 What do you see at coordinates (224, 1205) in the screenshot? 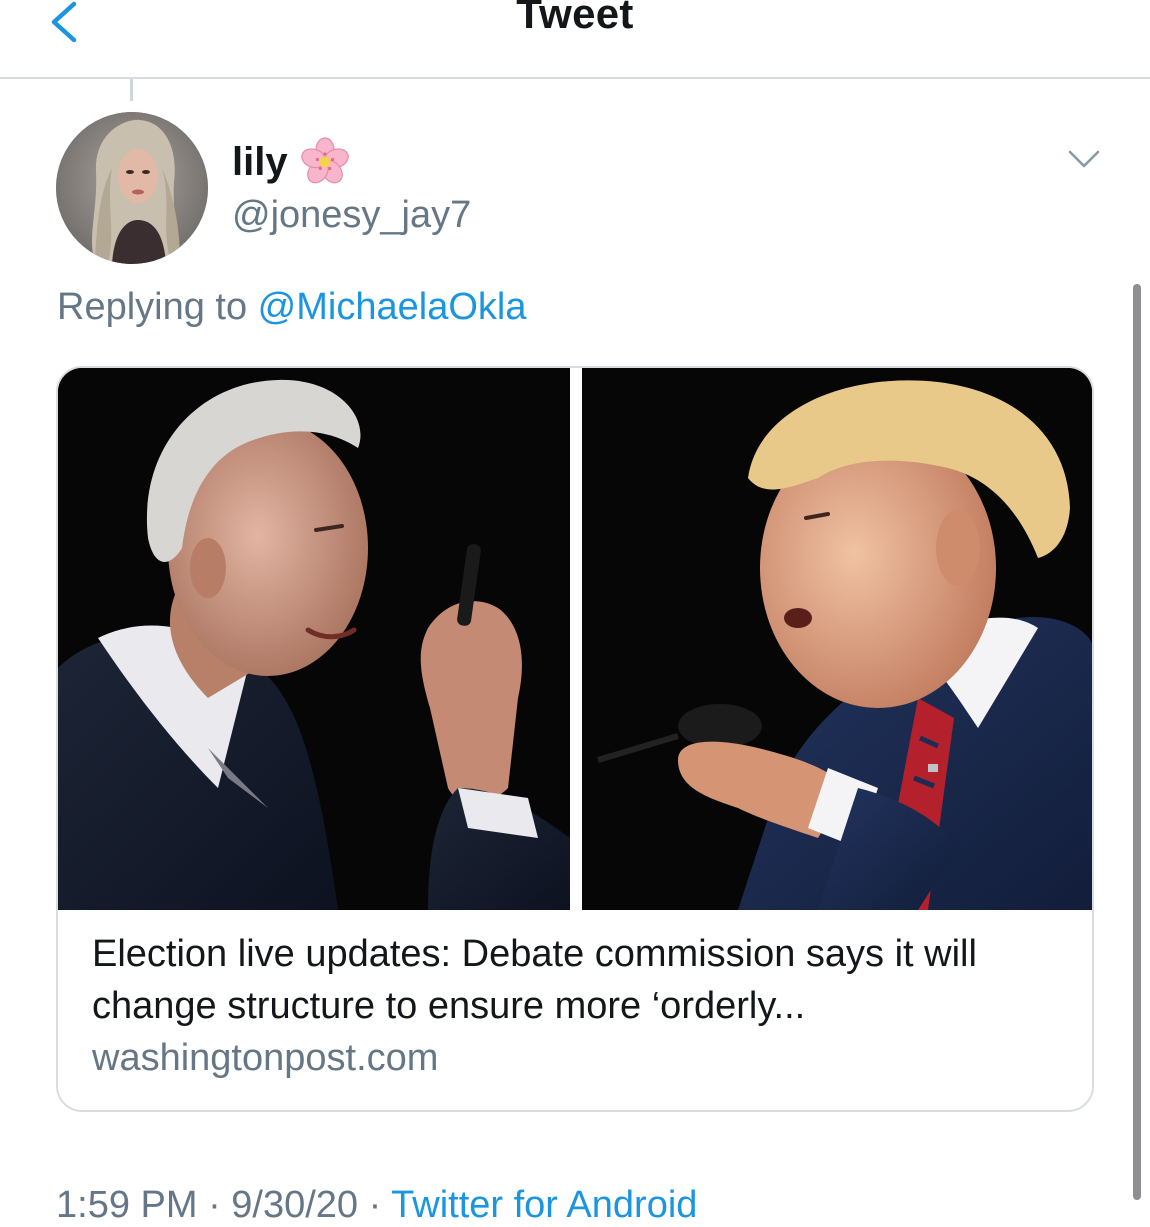
I see `tweet-timestamp: 1:59 PM · 9/30/20 ·` at bounding box center [224, 1205].